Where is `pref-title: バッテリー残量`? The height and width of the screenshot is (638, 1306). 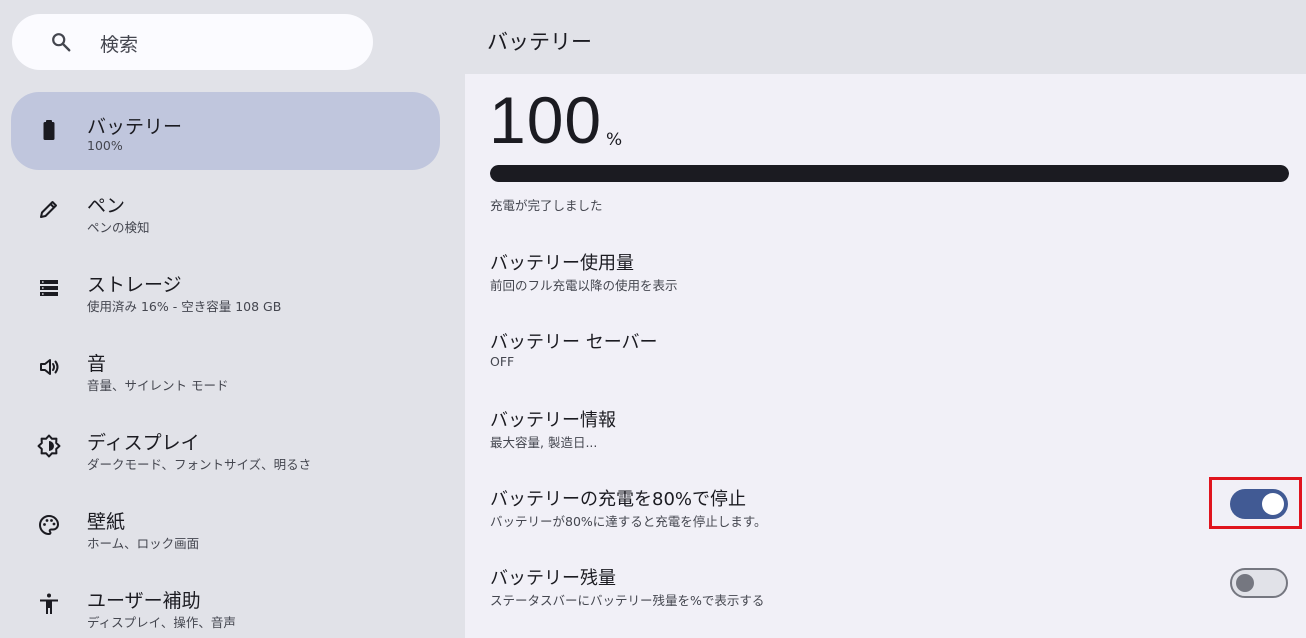 pref-title: バッテリー残量 is located at coordinates (553, 578).